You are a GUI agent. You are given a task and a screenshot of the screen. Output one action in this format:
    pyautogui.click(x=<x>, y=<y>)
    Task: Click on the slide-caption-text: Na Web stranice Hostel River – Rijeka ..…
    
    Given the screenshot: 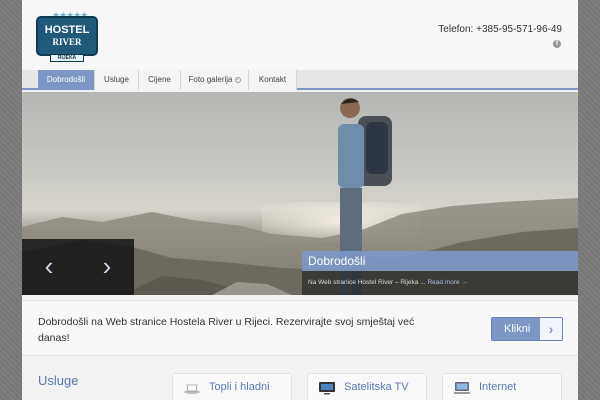 What is the action you would take?
    pyautogui.click(x=440, y=283)
    